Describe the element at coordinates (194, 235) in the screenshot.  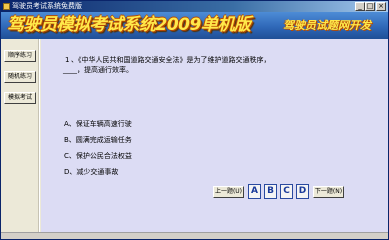
I see `status-bar` at that location.